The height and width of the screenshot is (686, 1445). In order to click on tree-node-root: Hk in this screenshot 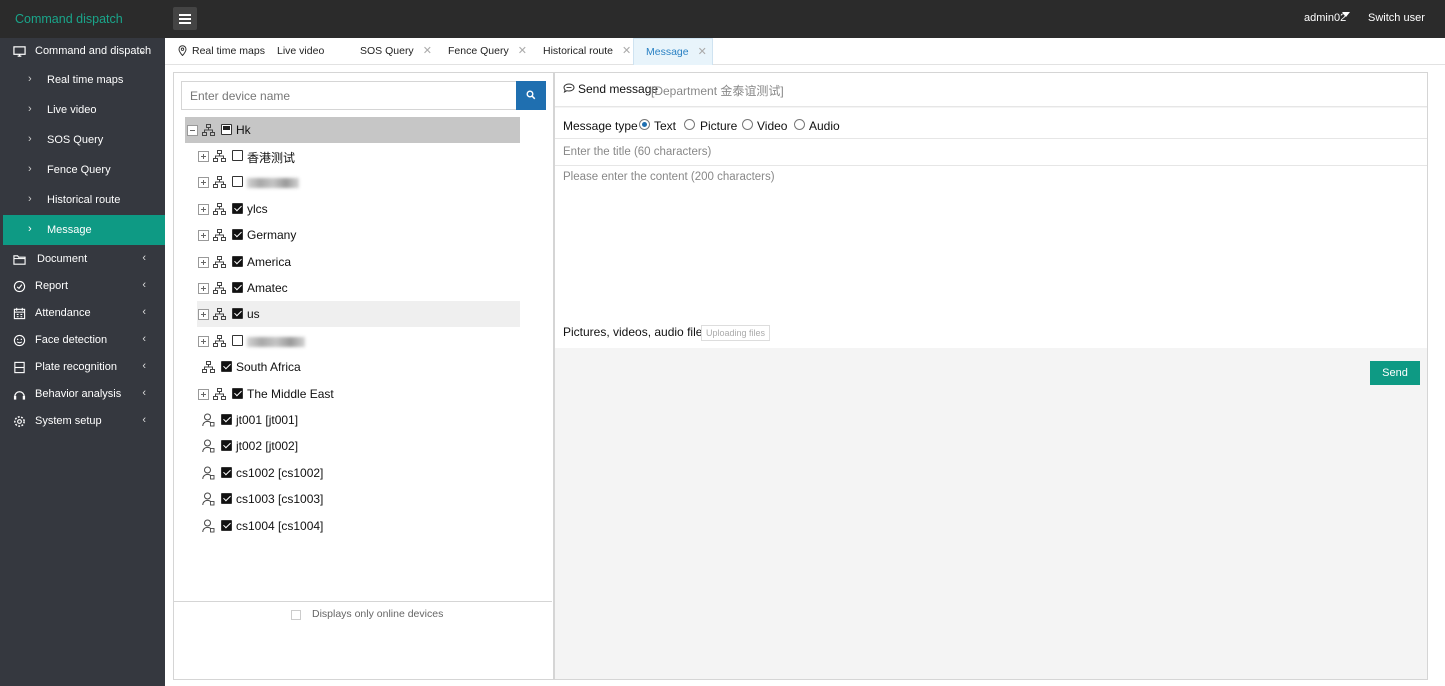, I will do `click(352, 130)`.